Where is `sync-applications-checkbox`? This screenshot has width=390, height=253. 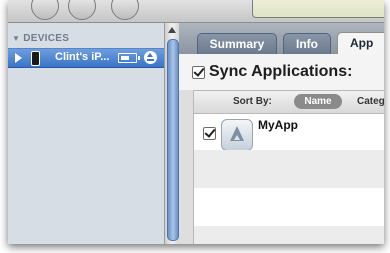
sync-applications-checkbox is located at coordinates (198, 72).